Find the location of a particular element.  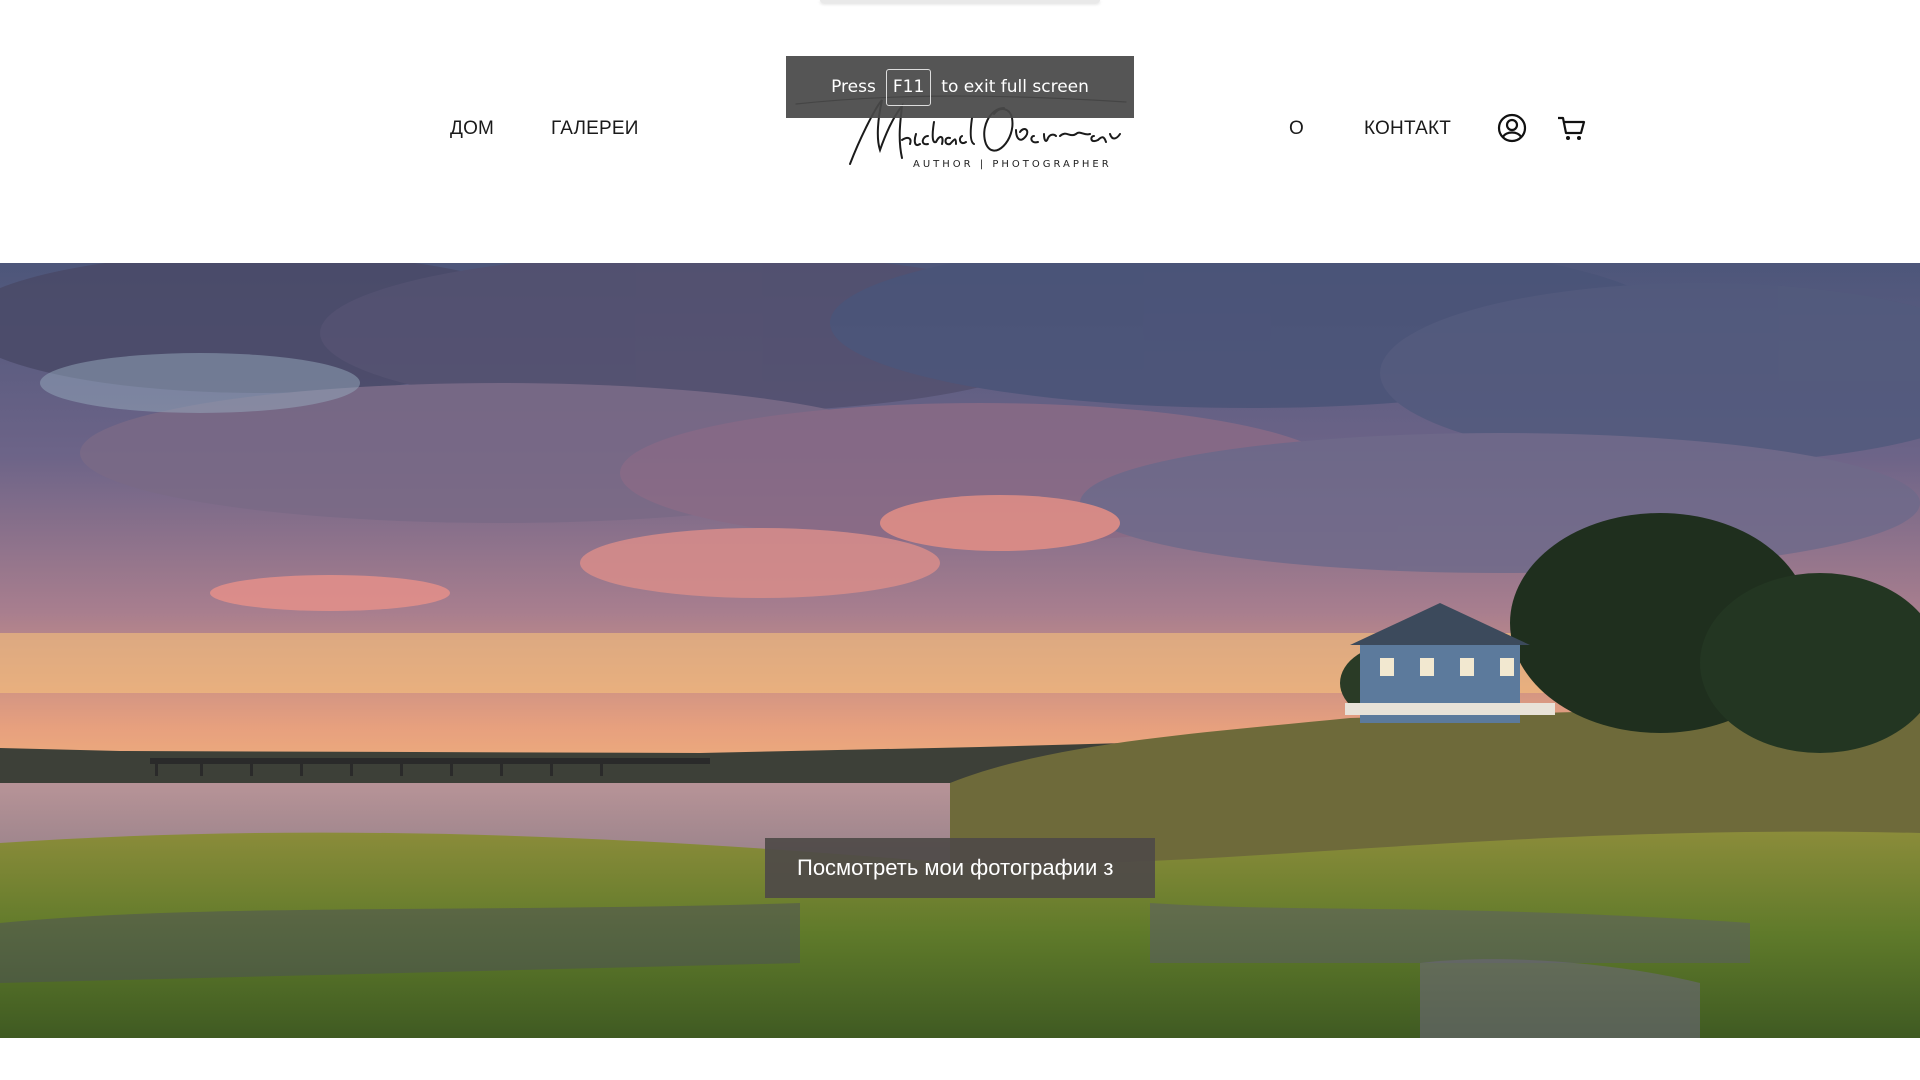

toast-prefix: Press is located at coordinates (853, 87).